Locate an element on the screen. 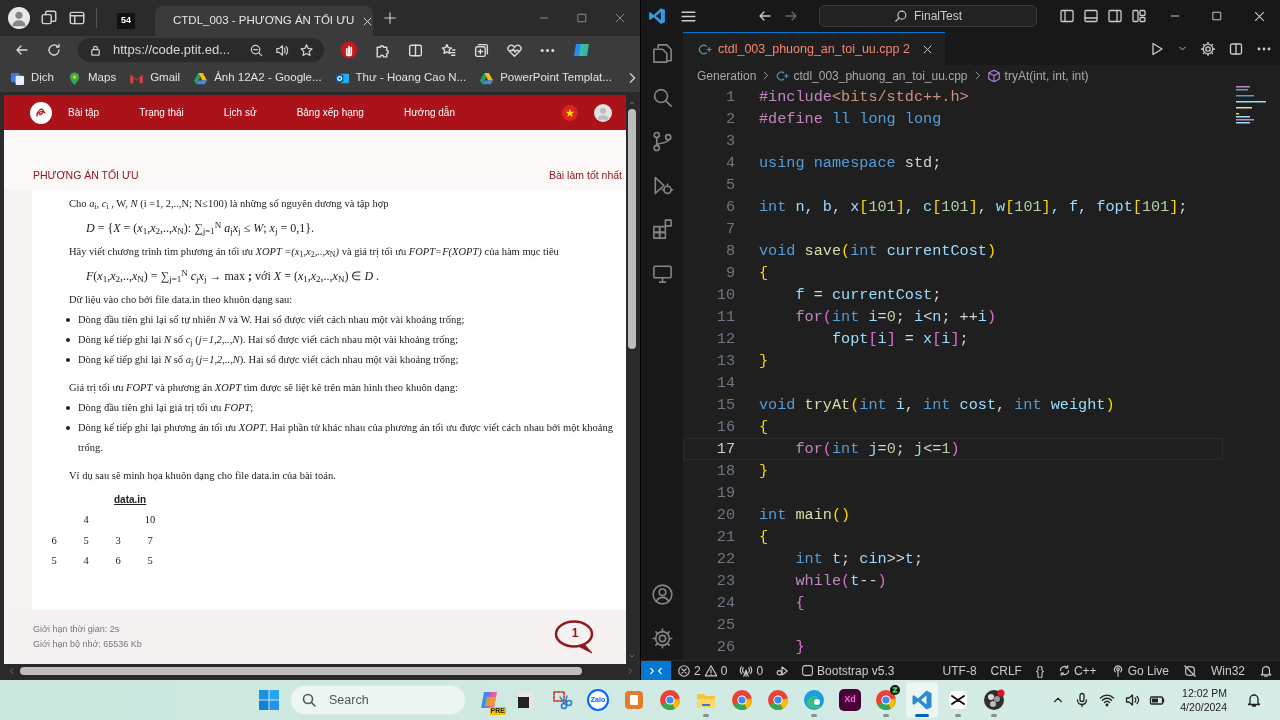 This screenshot has width=1280, height=720. code-line: int n, b, x[101], c[101], w[101], f, fopt[101]; is located at coordinates (973, 207).